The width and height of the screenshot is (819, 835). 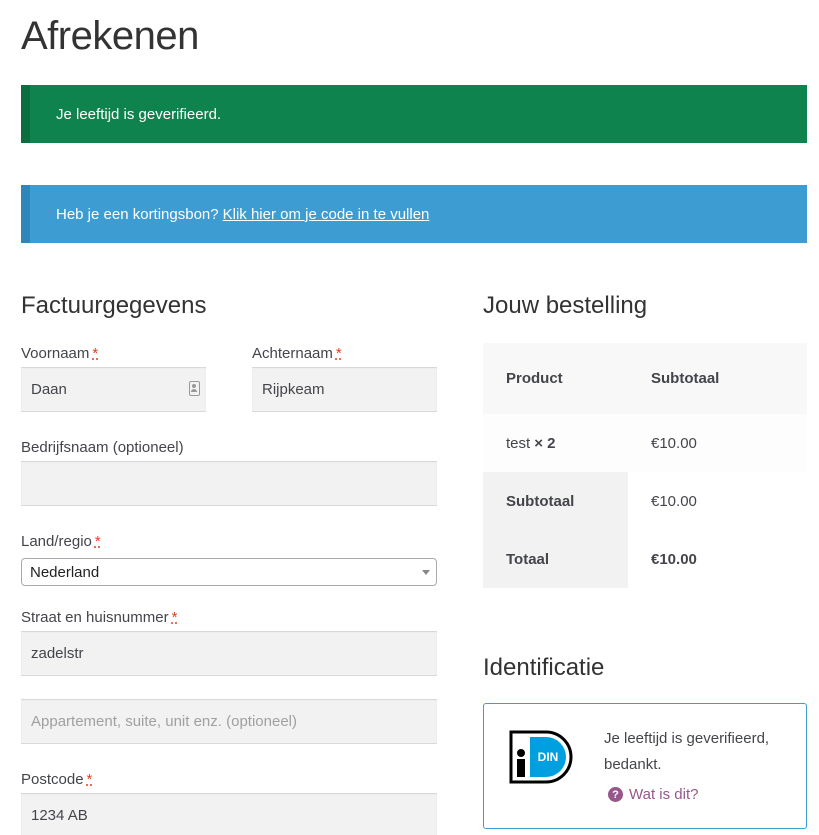 I want to click on country-select: Nederland, so click(x=229, y=572).